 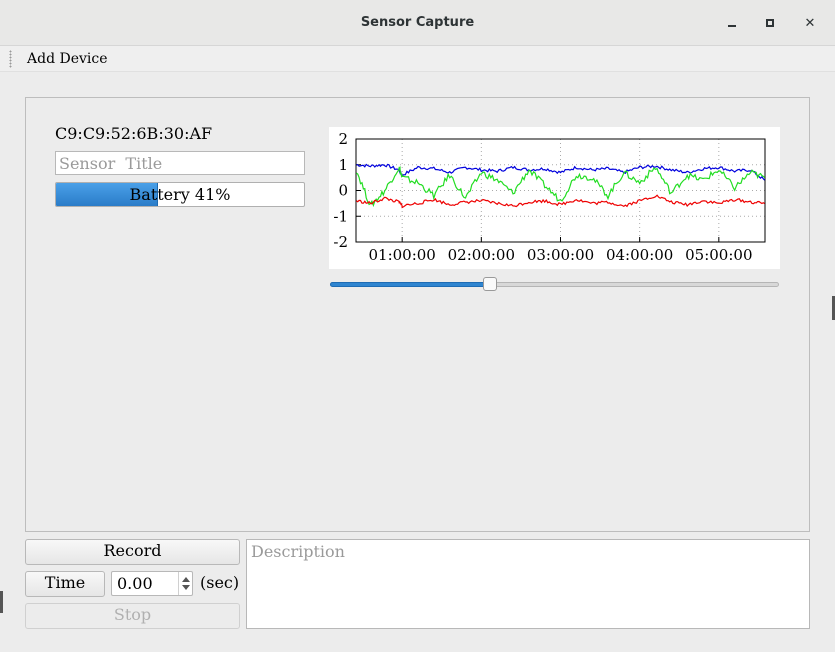 What do you see at coordinates (132, 552) in the screenshot?
I see `record-button: Record` at bounding box center [132, 552].